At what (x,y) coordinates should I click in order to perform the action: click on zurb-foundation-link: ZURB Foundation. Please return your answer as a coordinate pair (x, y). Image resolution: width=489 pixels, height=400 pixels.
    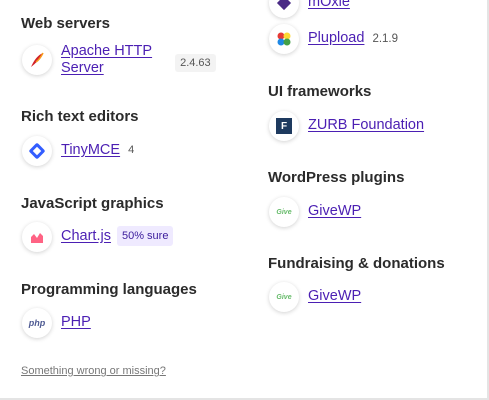
    Looking at the image, I should click on (366, 125).